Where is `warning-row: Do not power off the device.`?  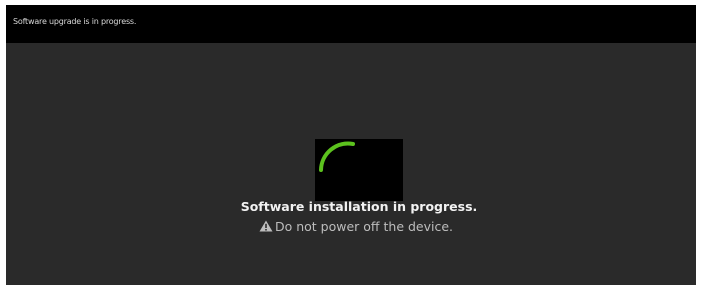 warning-row: Do not power off the device. is located at coordinates (351, 227).